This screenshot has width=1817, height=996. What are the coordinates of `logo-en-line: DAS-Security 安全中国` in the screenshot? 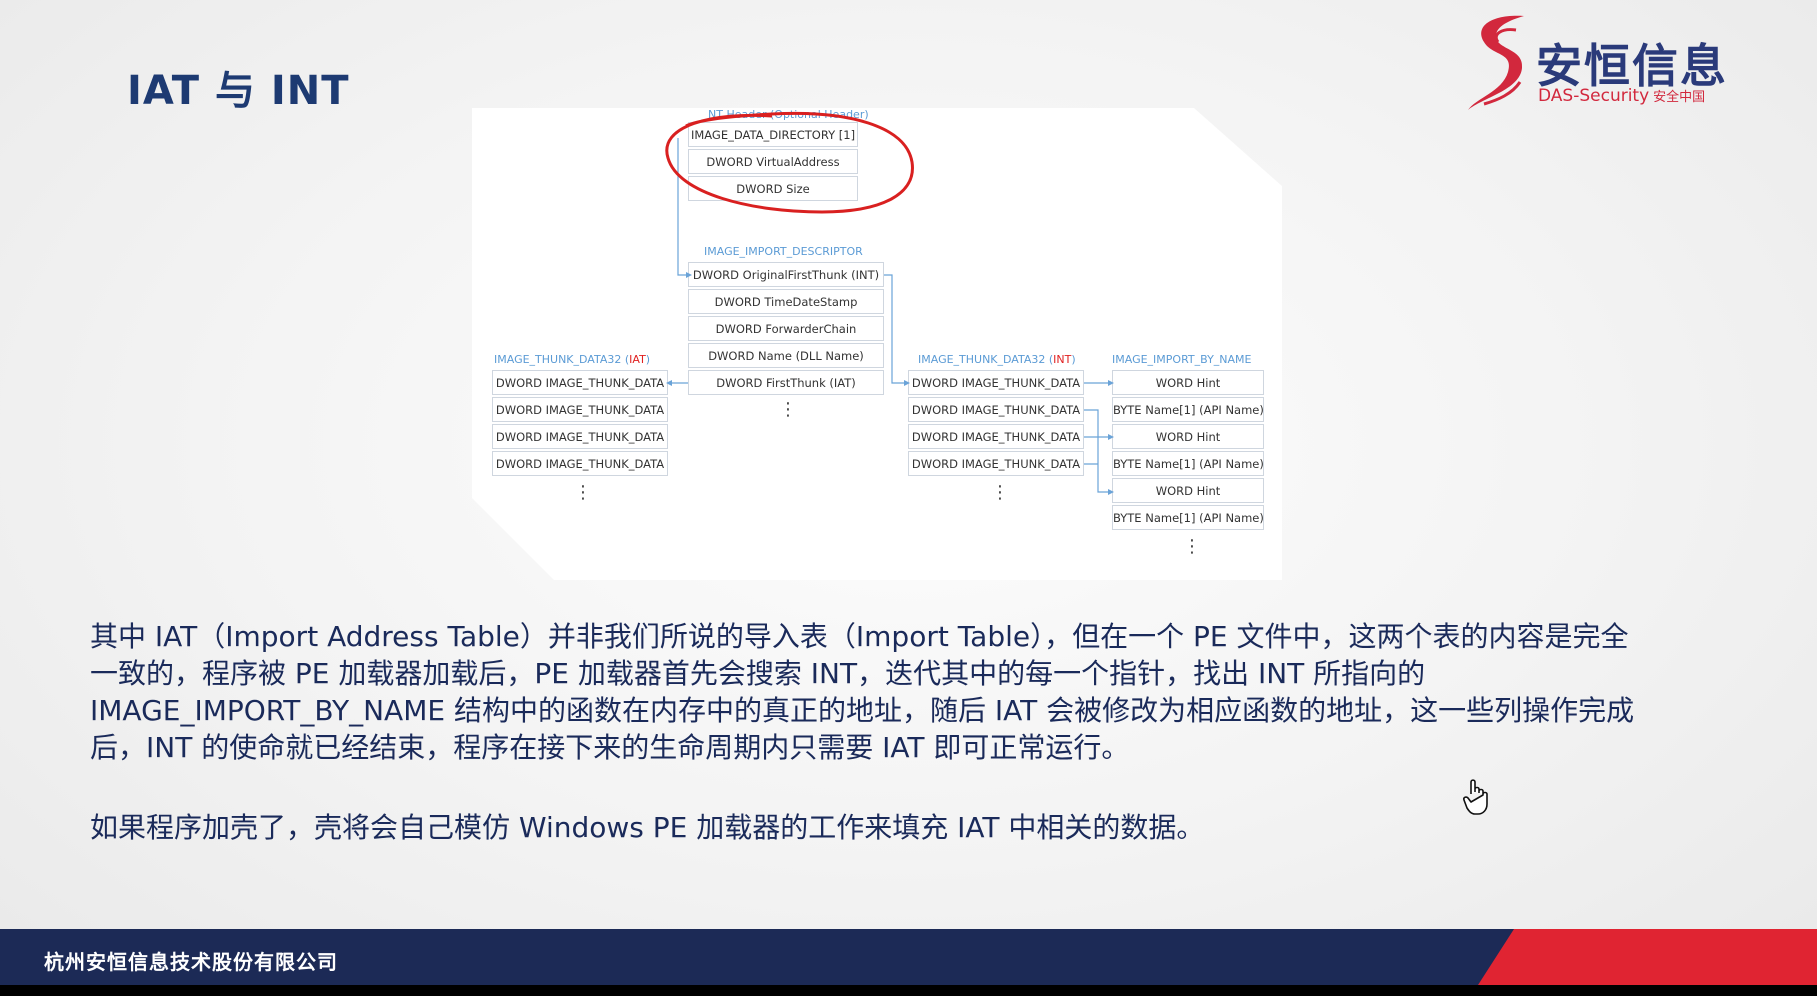 It's located at (1621, 96).